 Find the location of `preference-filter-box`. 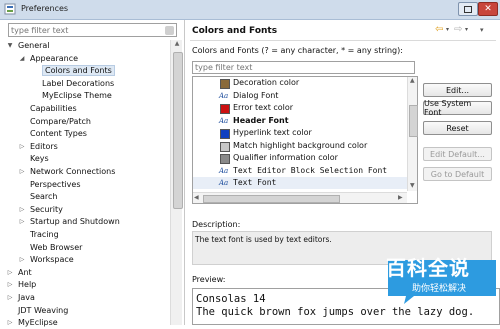

preference-filter-box is located at coordinates (92, 30).